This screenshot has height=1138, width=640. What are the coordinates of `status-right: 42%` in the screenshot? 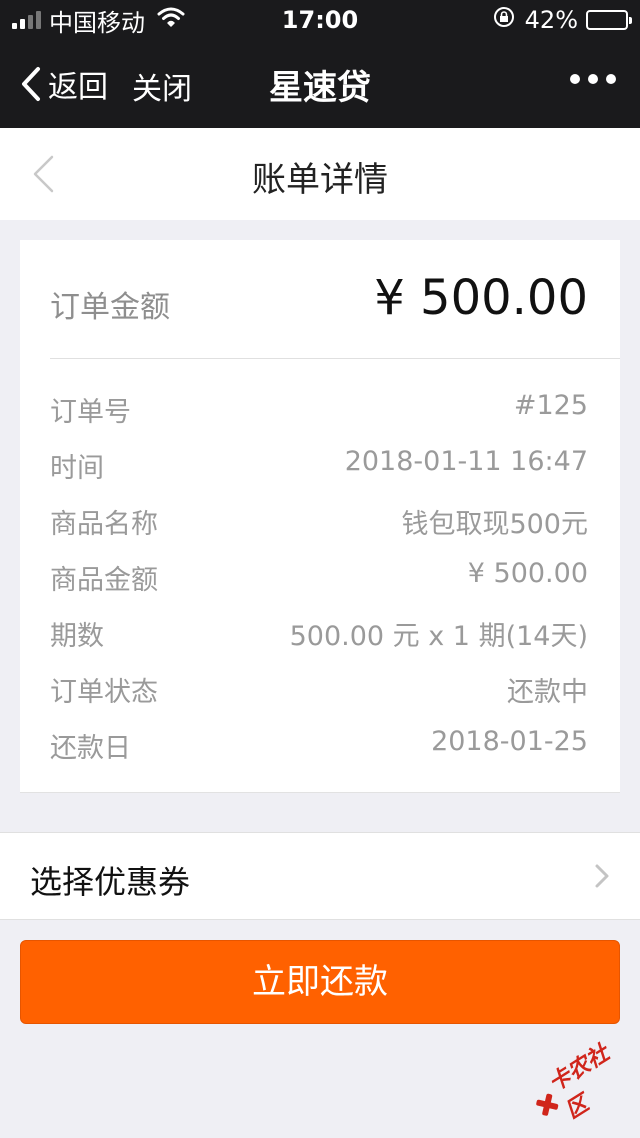 It's located at (562, 20).